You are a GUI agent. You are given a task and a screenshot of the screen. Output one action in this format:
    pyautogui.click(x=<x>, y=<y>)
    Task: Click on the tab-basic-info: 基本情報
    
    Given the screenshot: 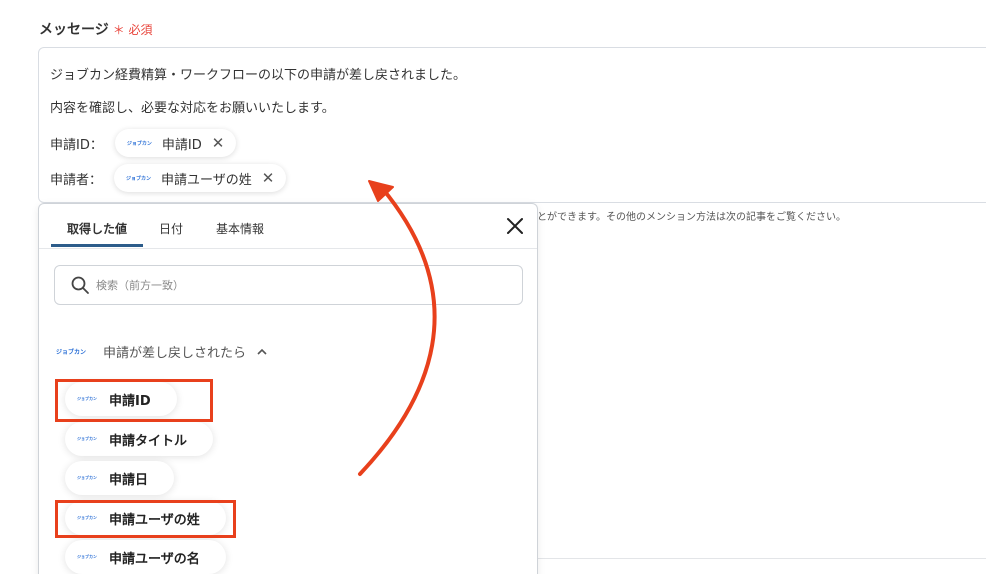 What is the action you would take?
    pyautogui.click(x=240, y=228)
    